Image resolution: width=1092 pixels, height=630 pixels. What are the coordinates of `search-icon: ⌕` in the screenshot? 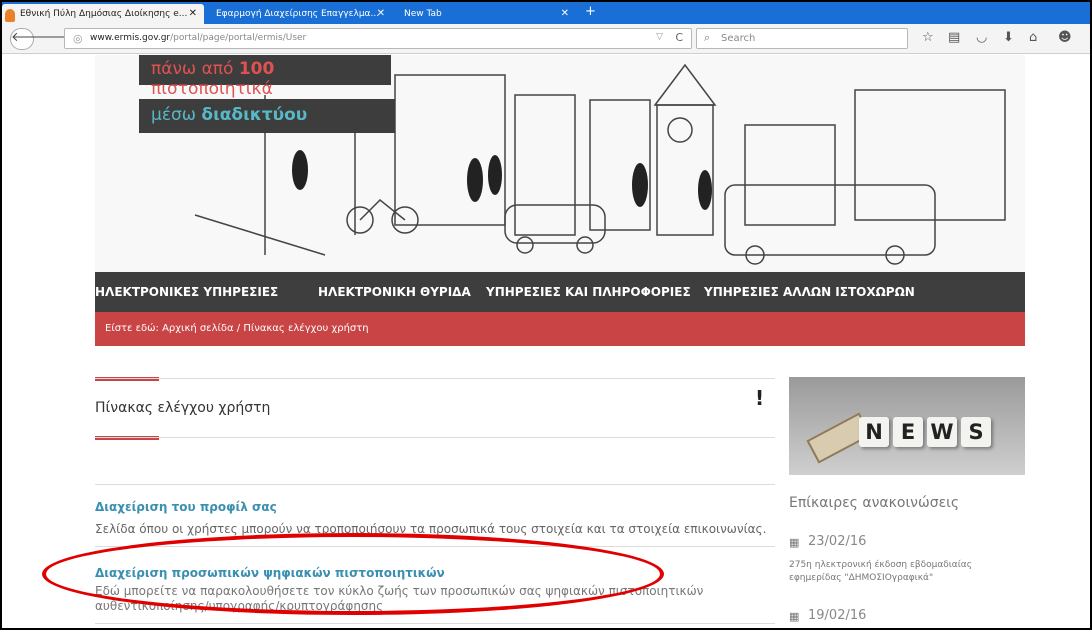 It's located at (707, 37).